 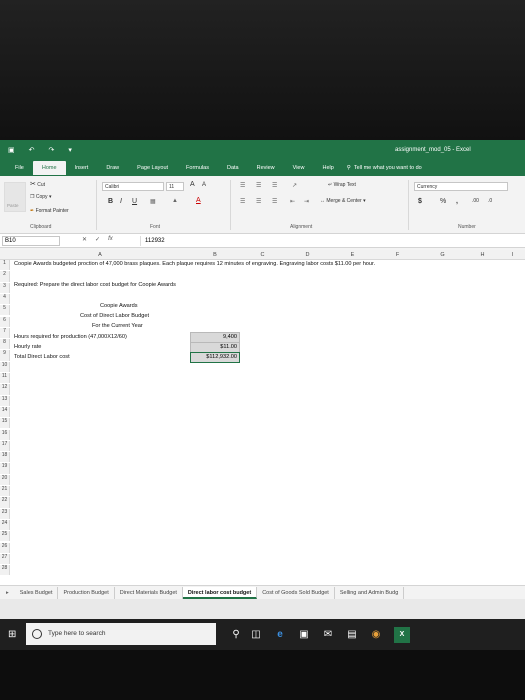 I want to click on formula-input: 112932, so click(x=330, y=241).